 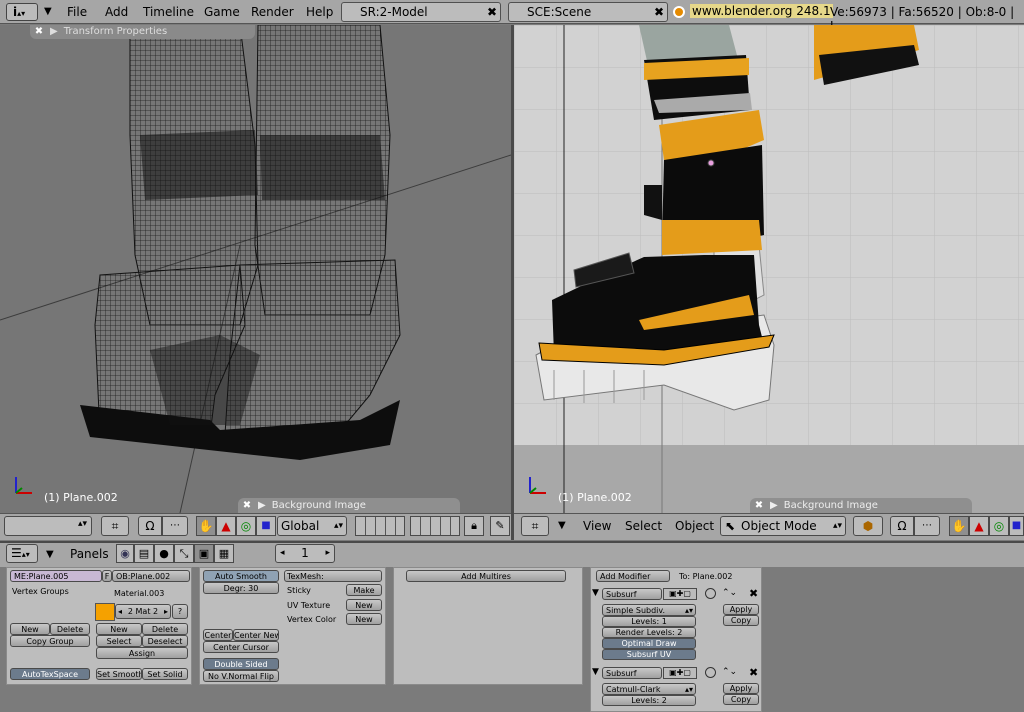 What do you see at coordinates (89, 554) in the screenshot?
I see `panels-label: Panels` at bounding box center [89, 554].